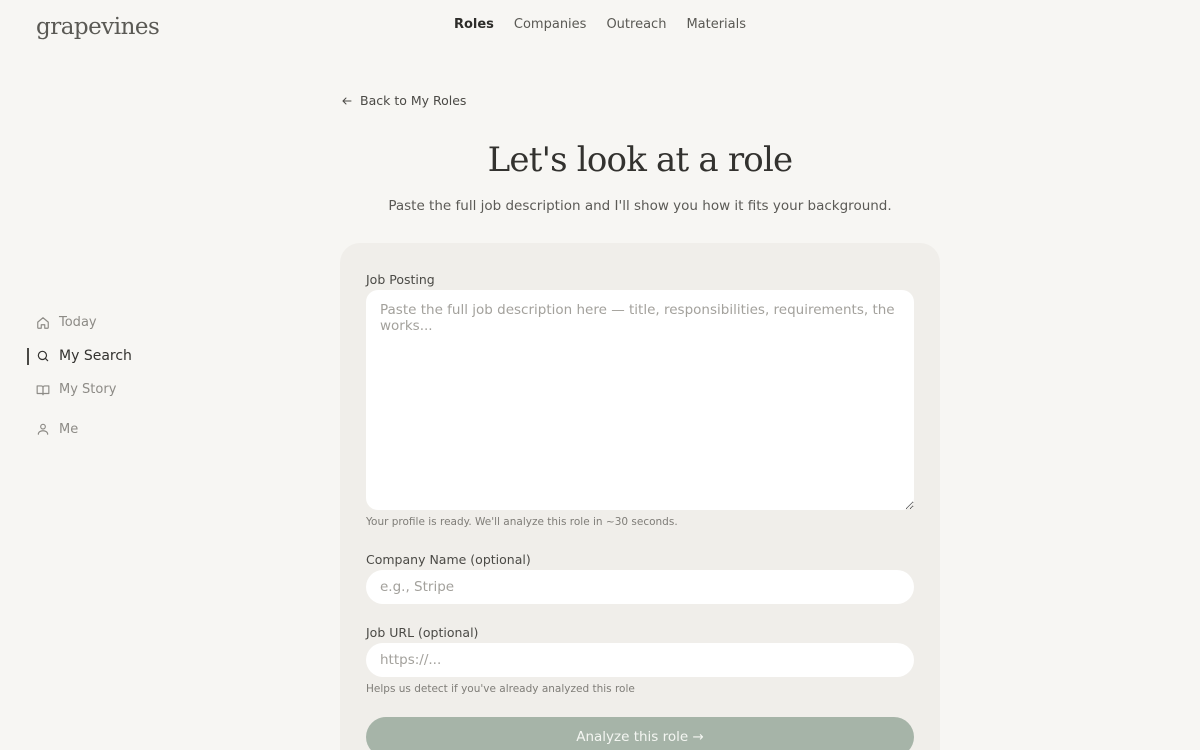  What do you see at coordinates (43, 430) in the screenshot?
I see `user-icon` at bounding box center [43, 430].